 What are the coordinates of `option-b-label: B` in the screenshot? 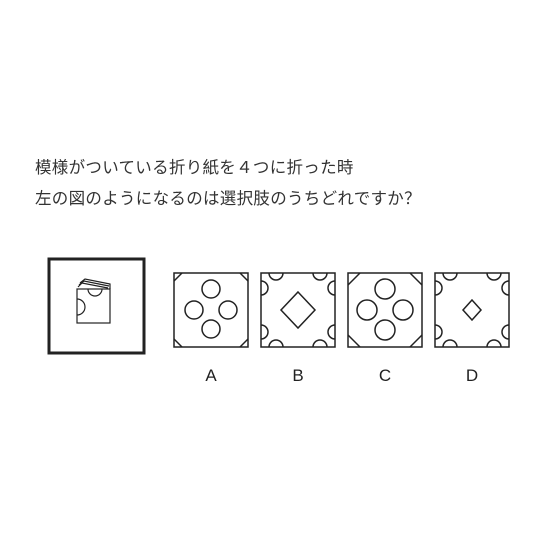 It's located at (298, 376).